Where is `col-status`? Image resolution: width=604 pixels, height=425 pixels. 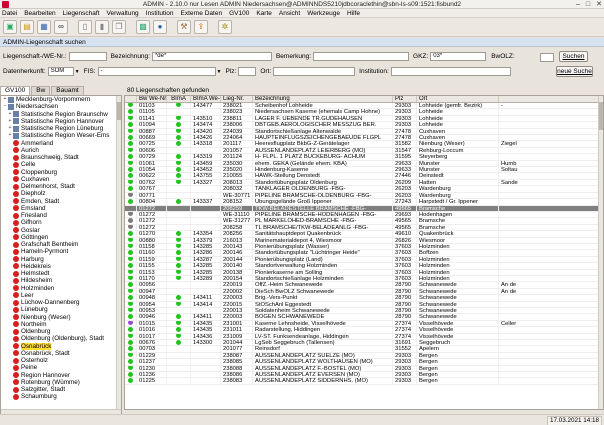
col-status is located at coordinates (131, 99).